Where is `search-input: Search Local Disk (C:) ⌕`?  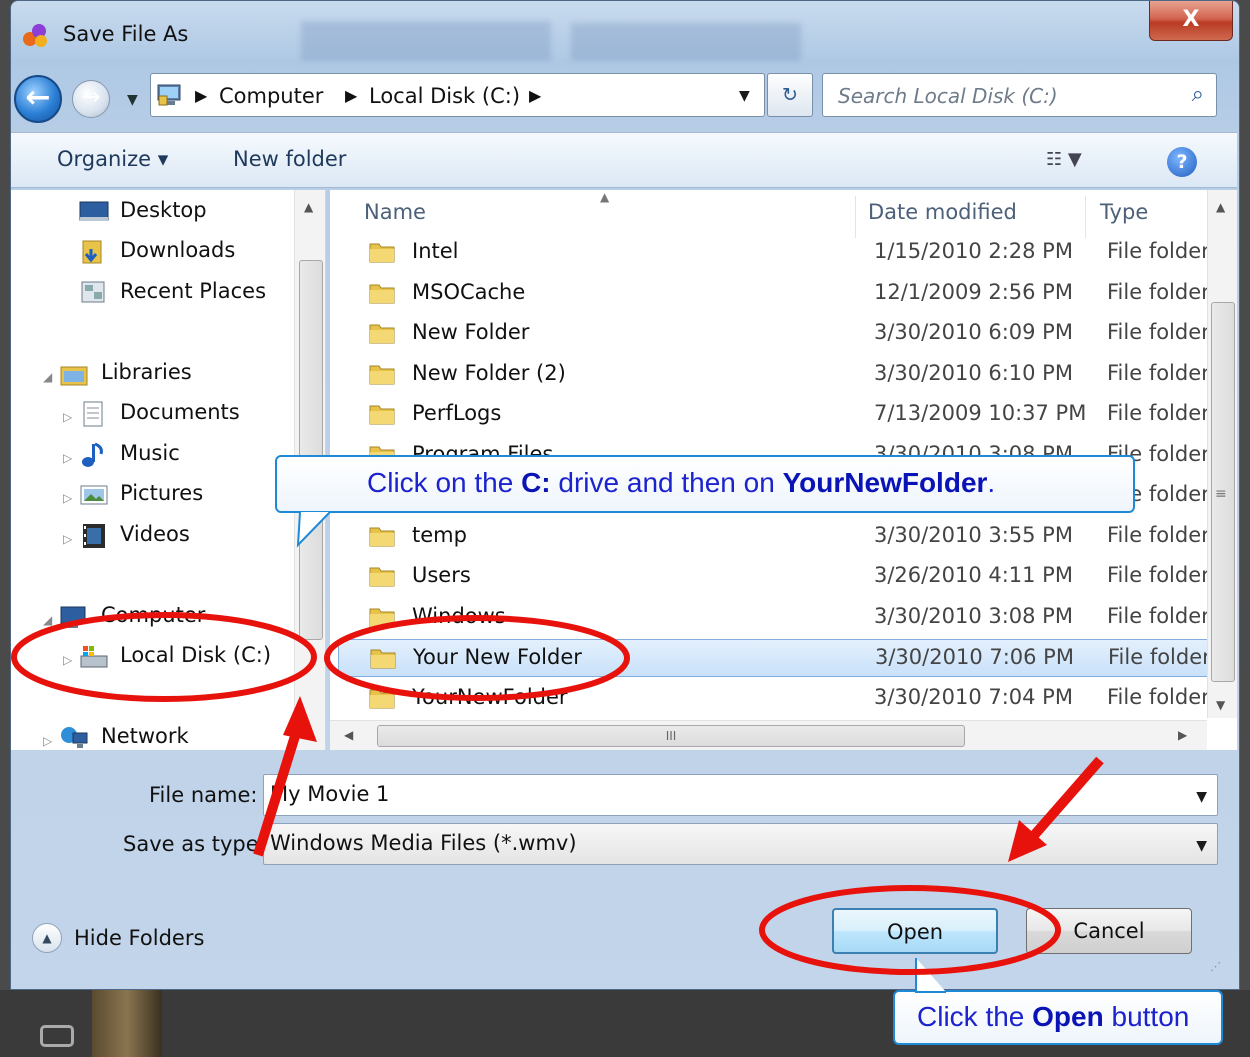
search-input: Search Local Disk (C:) ⌕ is located at coordinates (1019, 95).